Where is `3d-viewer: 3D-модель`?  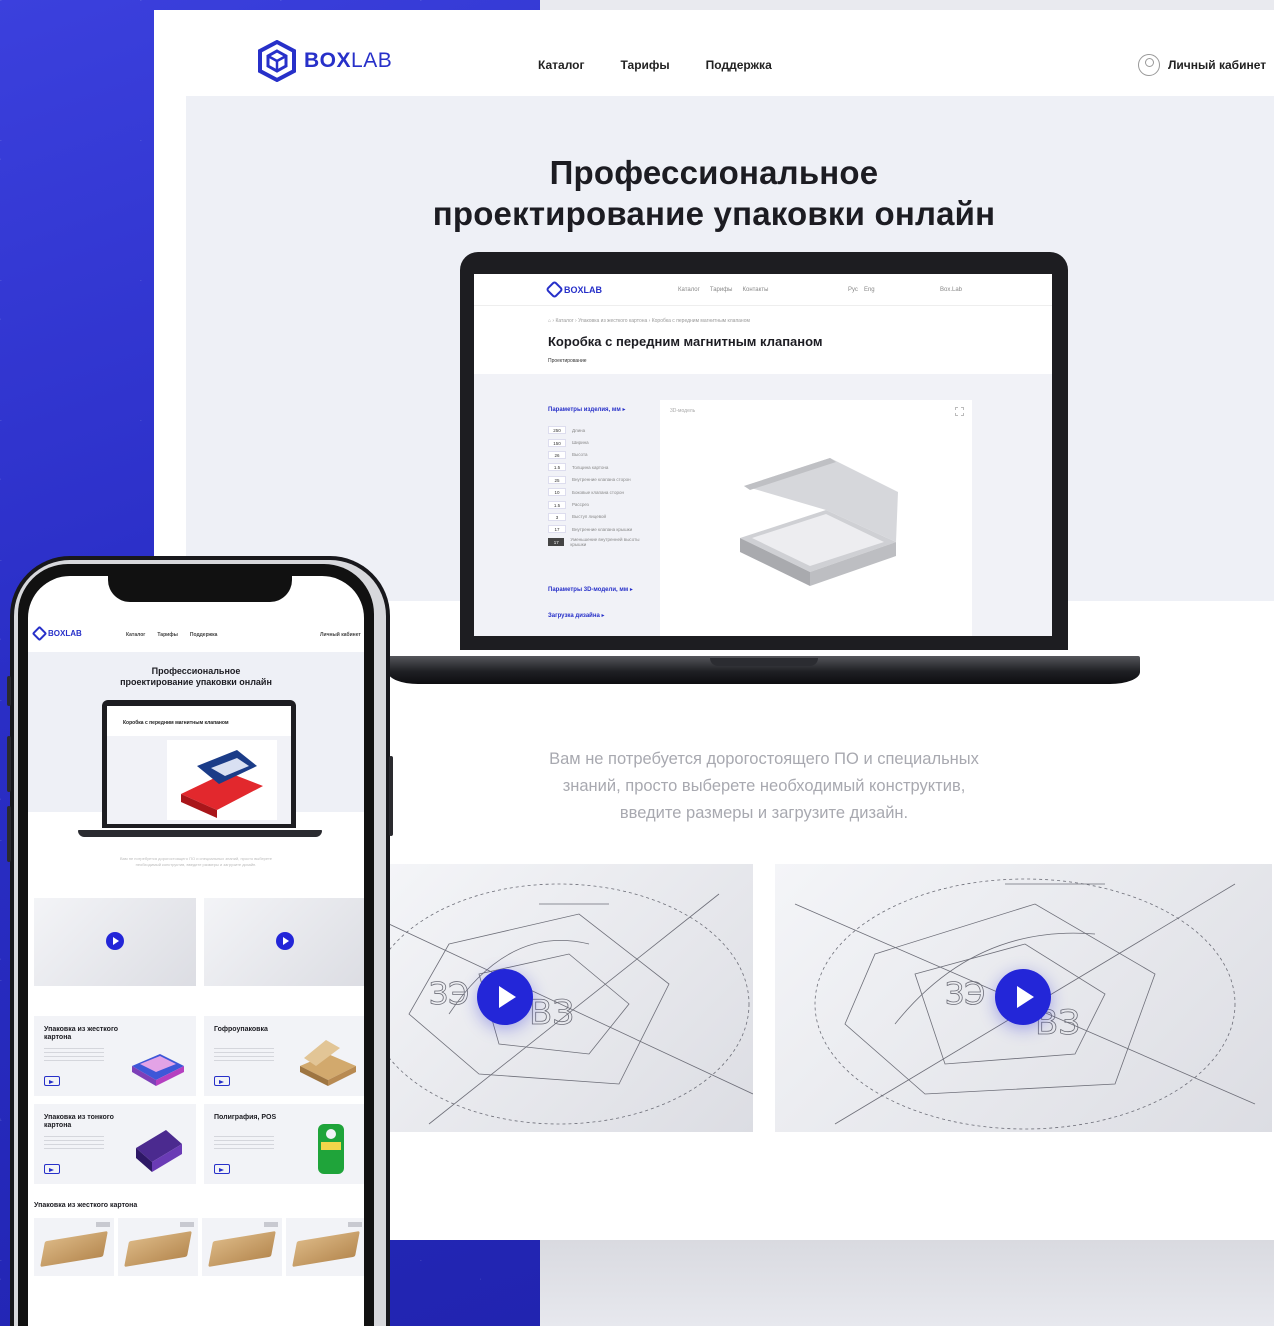
3d-viewer: 3D-модель is located at coordinates (816, 518).